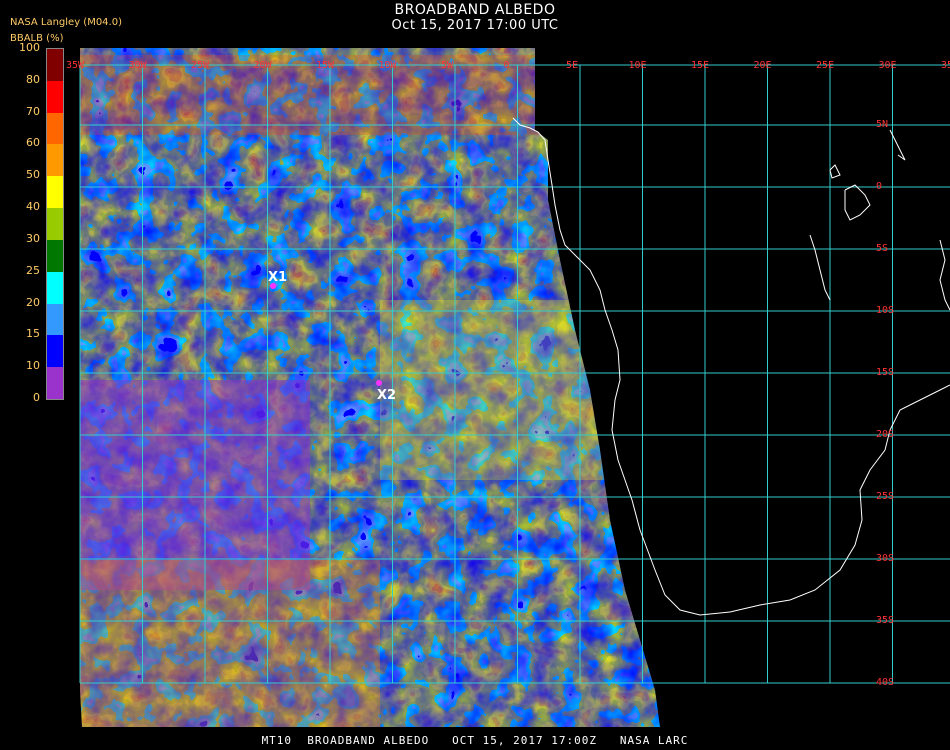  What do you see at coordinates (33, 175) in the screenshot?
I see `colorbar-tick-label: 50` at bounding box center [33, 175].